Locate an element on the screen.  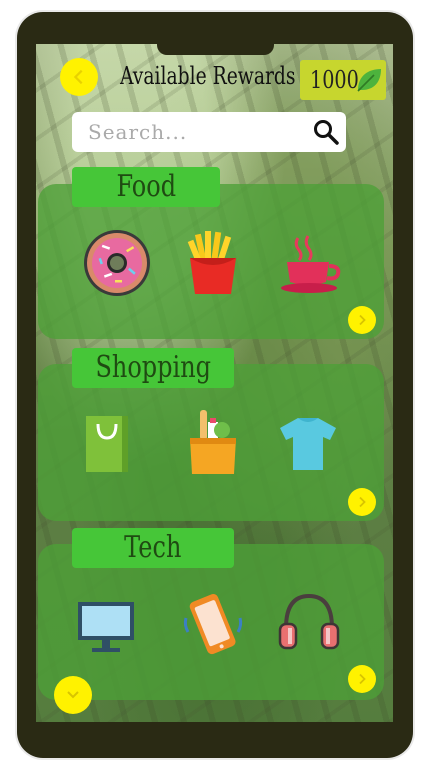
coffee-cup-icon is located at coordinates (309, 263).